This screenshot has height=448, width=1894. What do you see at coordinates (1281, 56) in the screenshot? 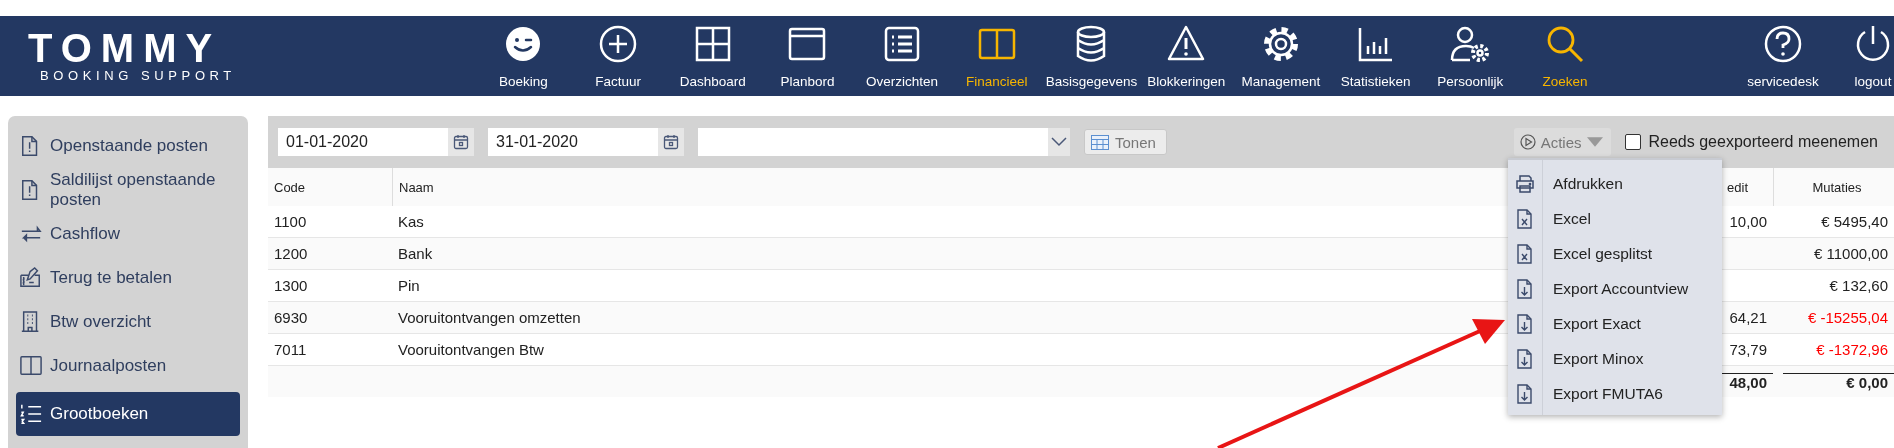
I see `nav-item: Management` at bounding box center [1281, 56].